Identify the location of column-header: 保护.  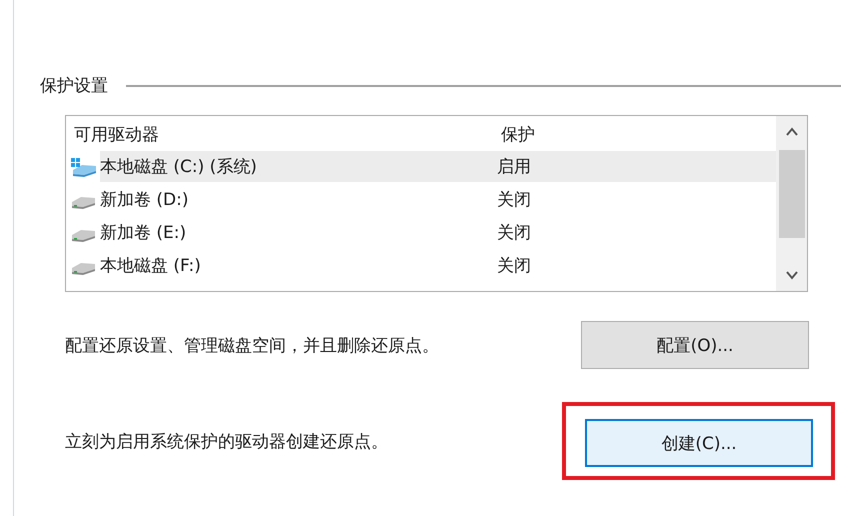
(514, 134).